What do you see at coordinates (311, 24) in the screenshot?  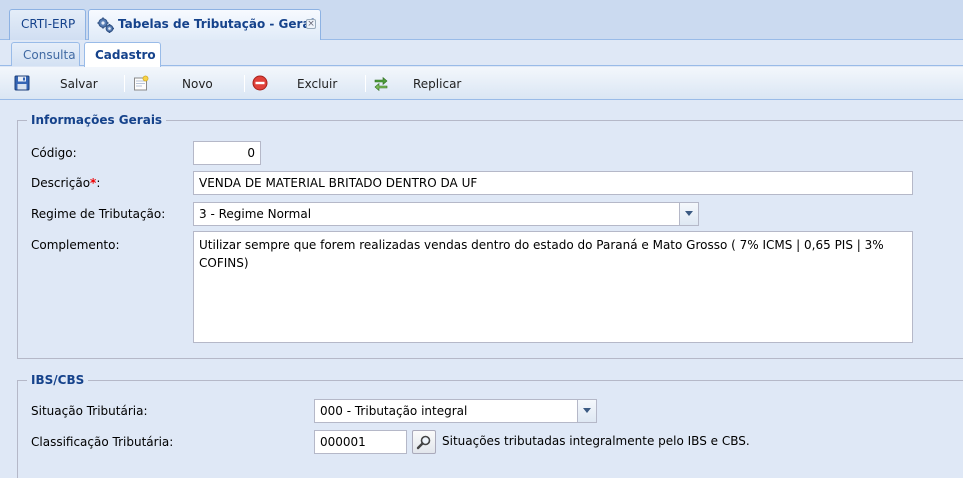 I see `close-tab-icon: ×` at bounding box center [311, 24].